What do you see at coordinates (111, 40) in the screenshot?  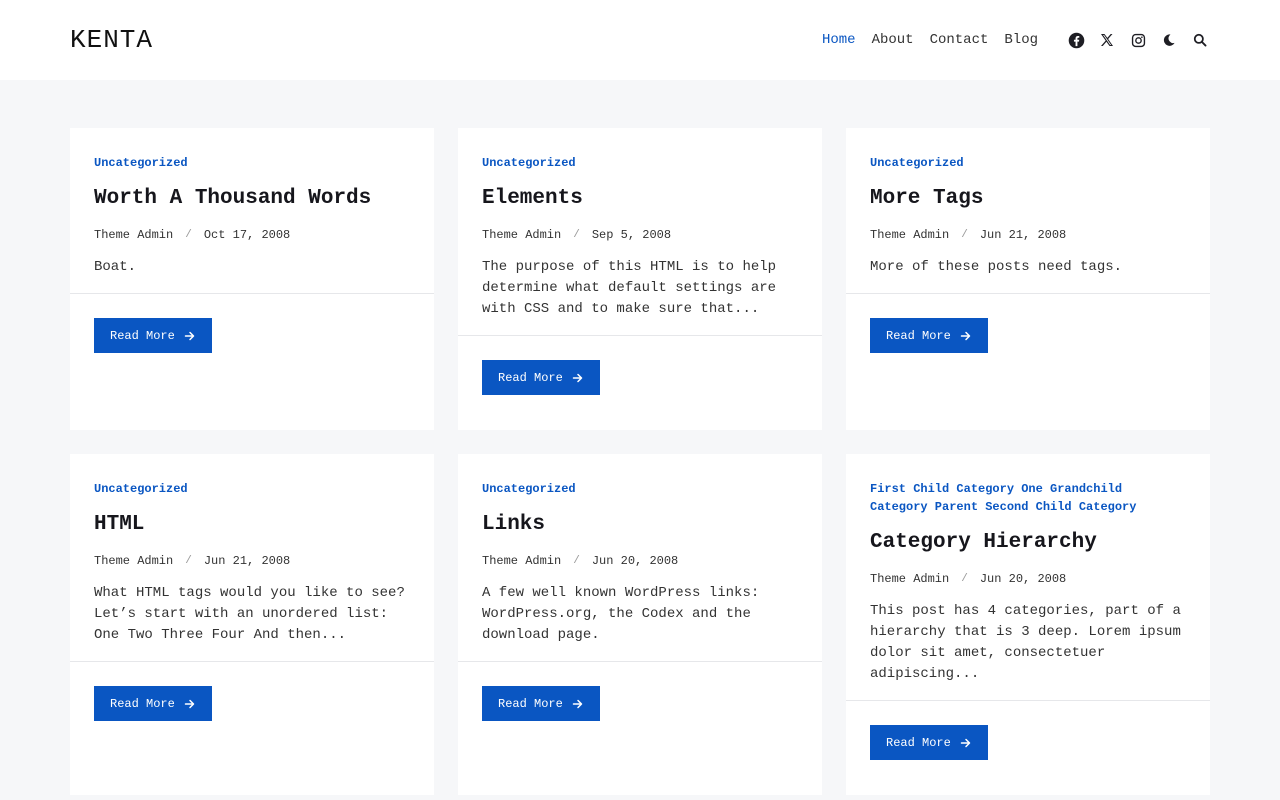 I see `site-logo: KENTA` at bounding box center [111, 40].